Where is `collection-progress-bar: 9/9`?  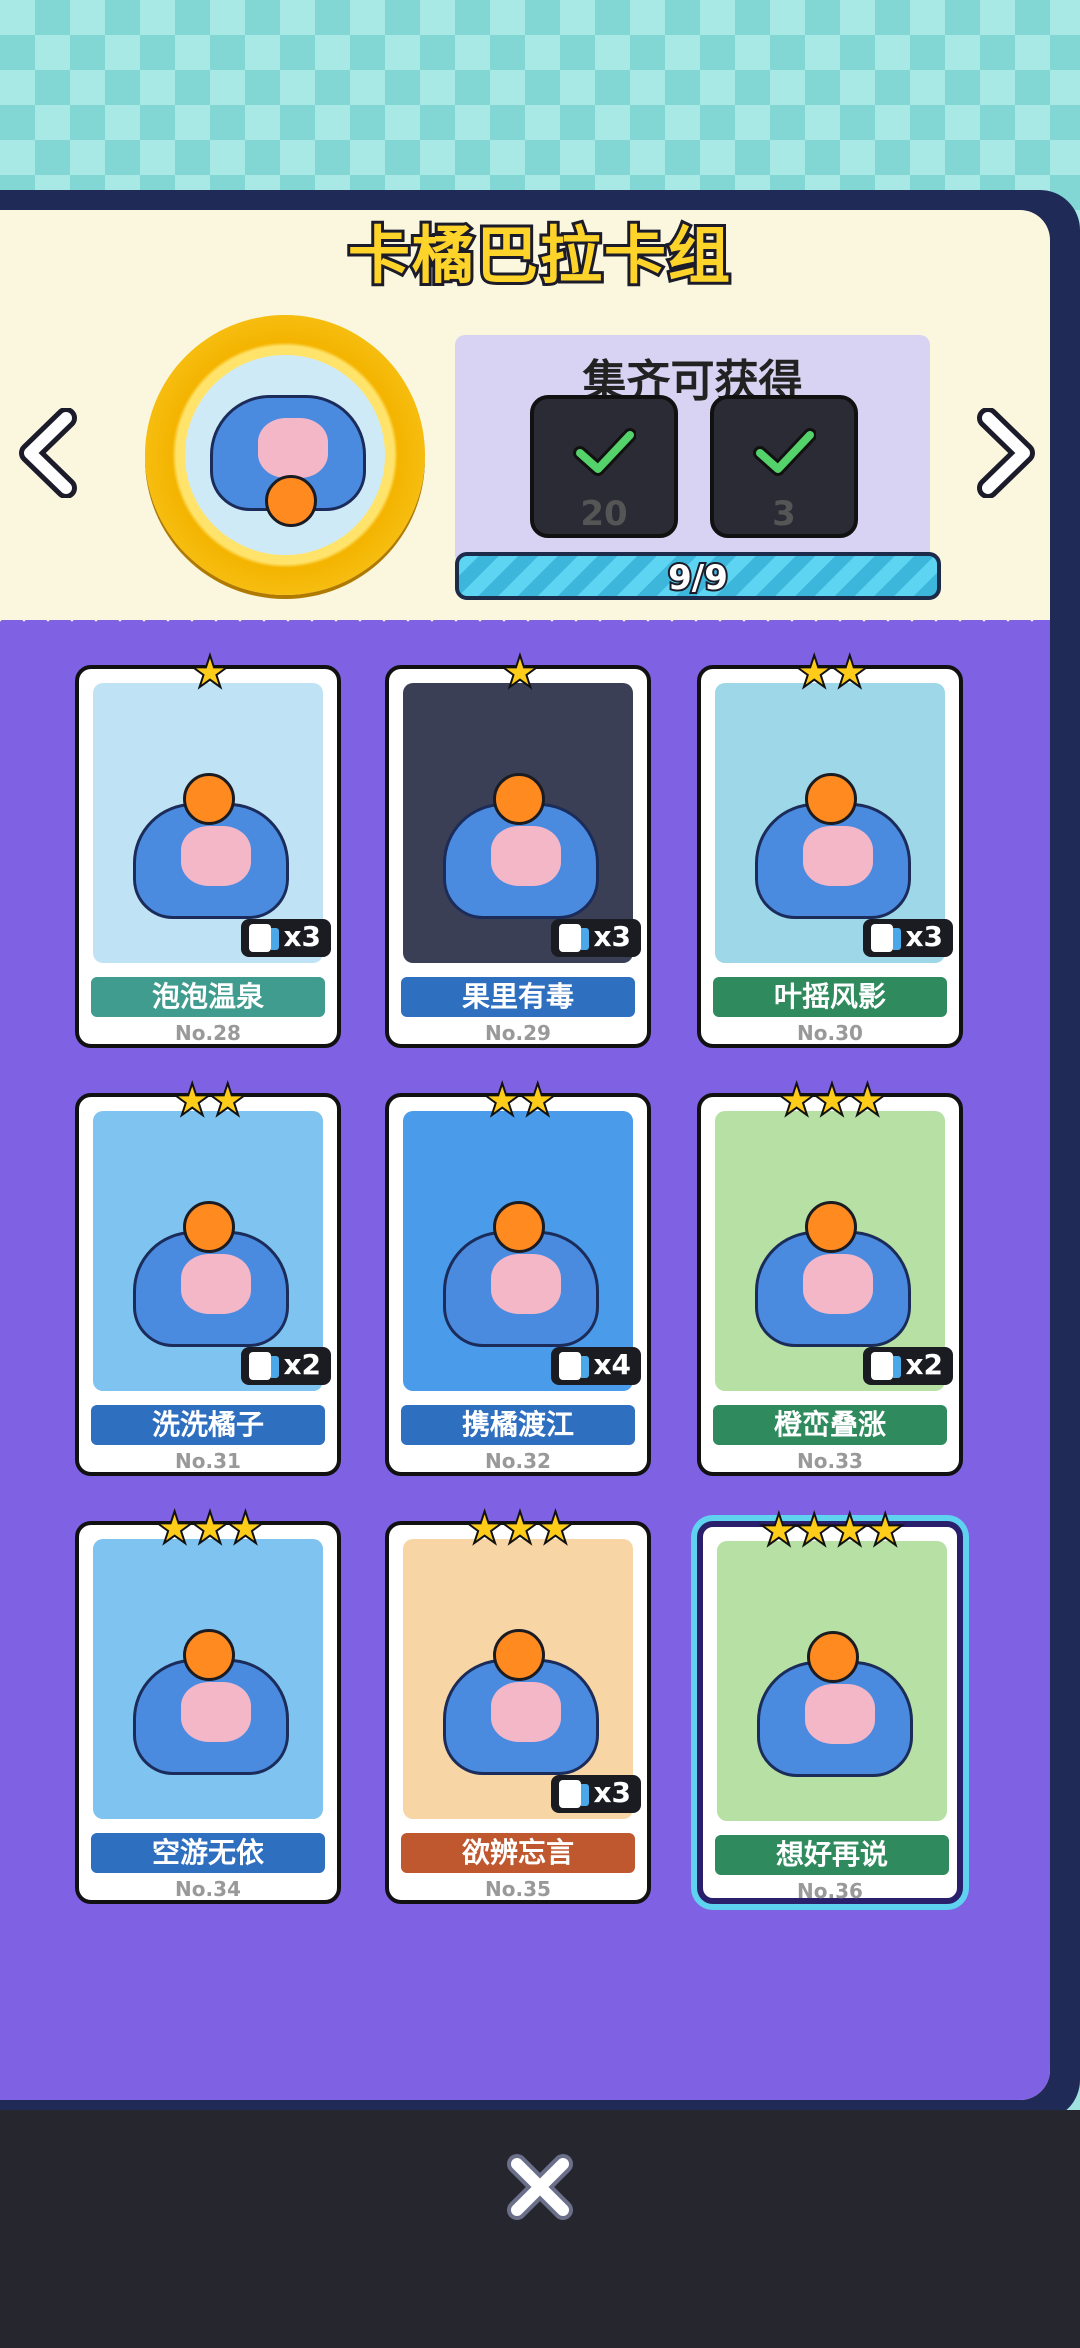 collection-progress-bar: 9/9 is located at coordinates (698, 576).